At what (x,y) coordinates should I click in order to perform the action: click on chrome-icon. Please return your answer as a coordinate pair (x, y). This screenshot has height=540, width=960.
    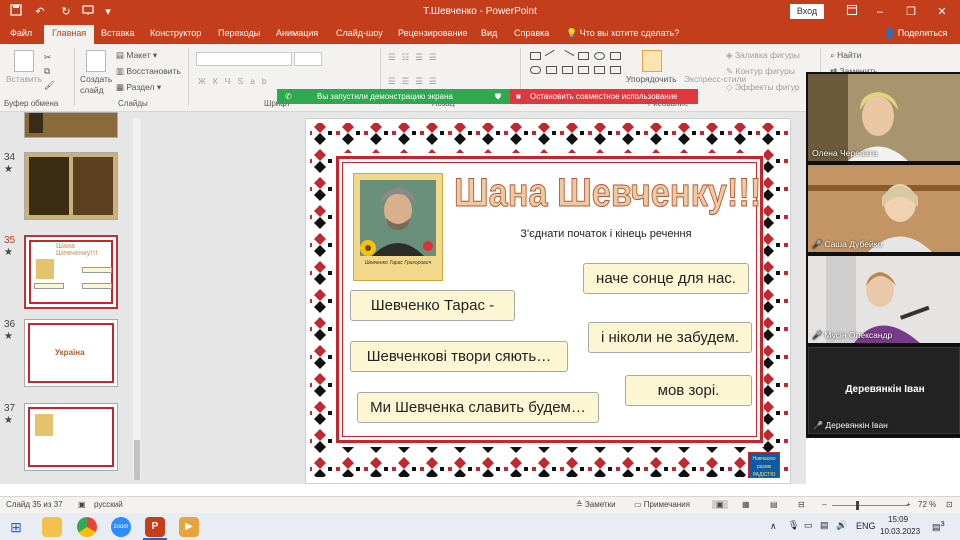
    Looking at the image, I should click on (87, 527).